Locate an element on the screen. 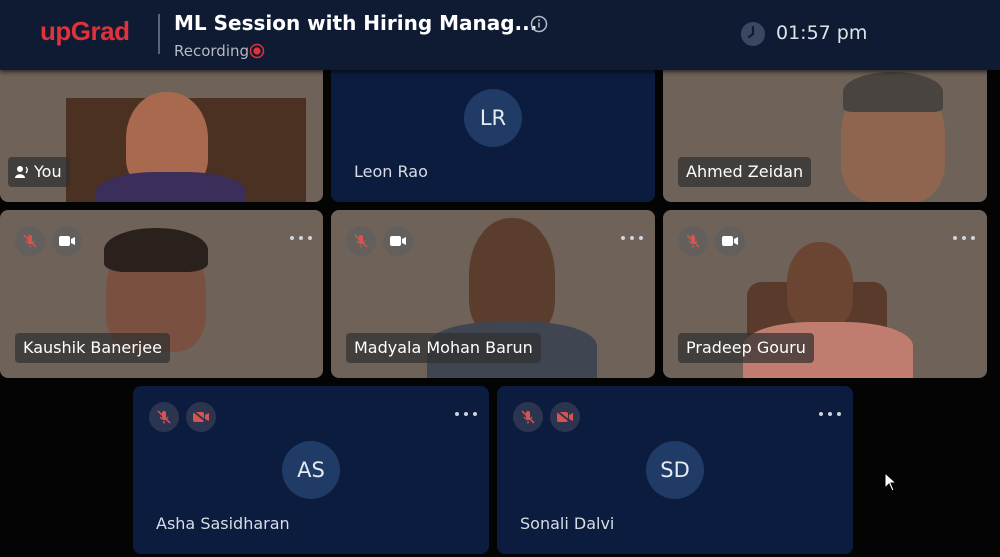  participant-name-badge: Kaushik Banerjee is located at coordinates (92, 348).